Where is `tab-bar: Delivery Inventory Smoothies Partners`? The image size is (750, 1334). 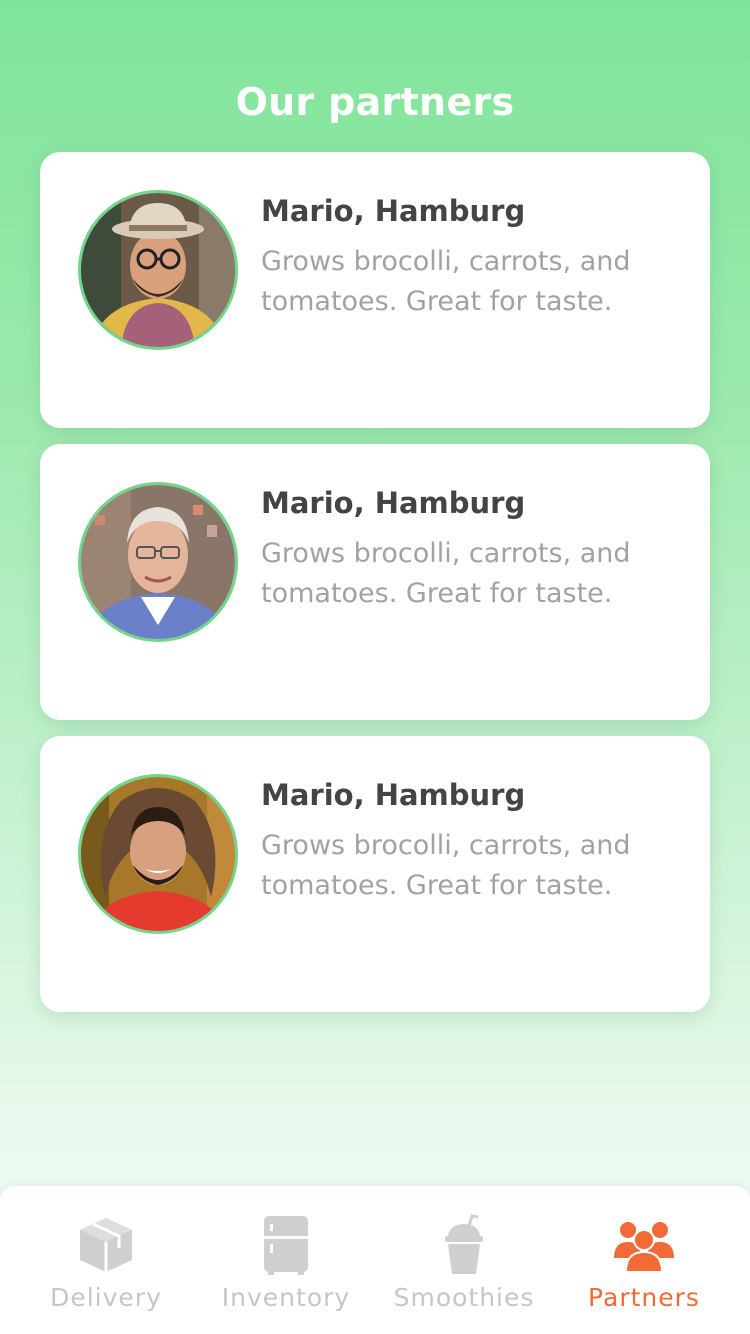
tab-bar: Delivery Inventory Smoothies Partners is located at coordinates (375, 1260).